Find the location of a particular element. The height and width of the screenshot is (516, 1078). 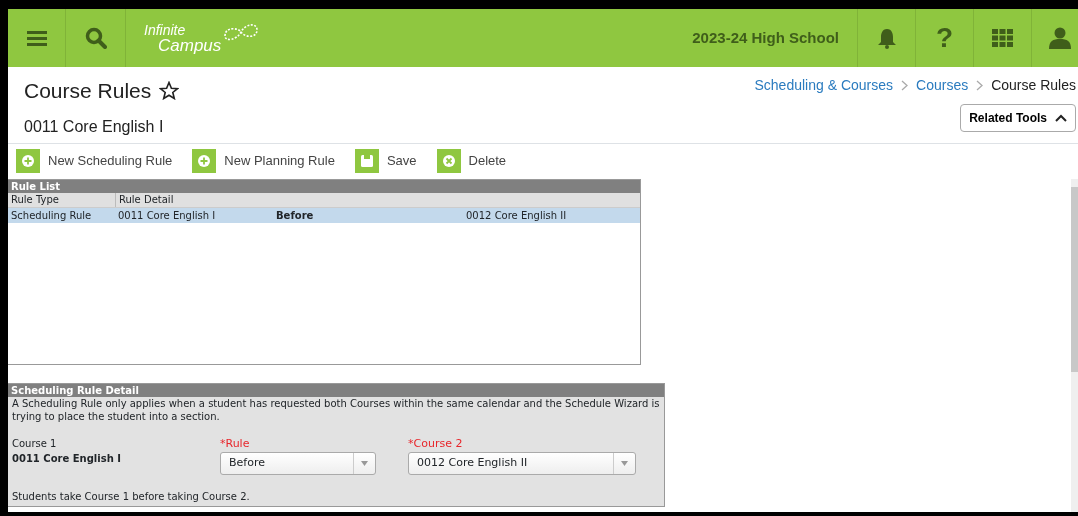

column-header: Rule Type is located at coordinates (62, 199).